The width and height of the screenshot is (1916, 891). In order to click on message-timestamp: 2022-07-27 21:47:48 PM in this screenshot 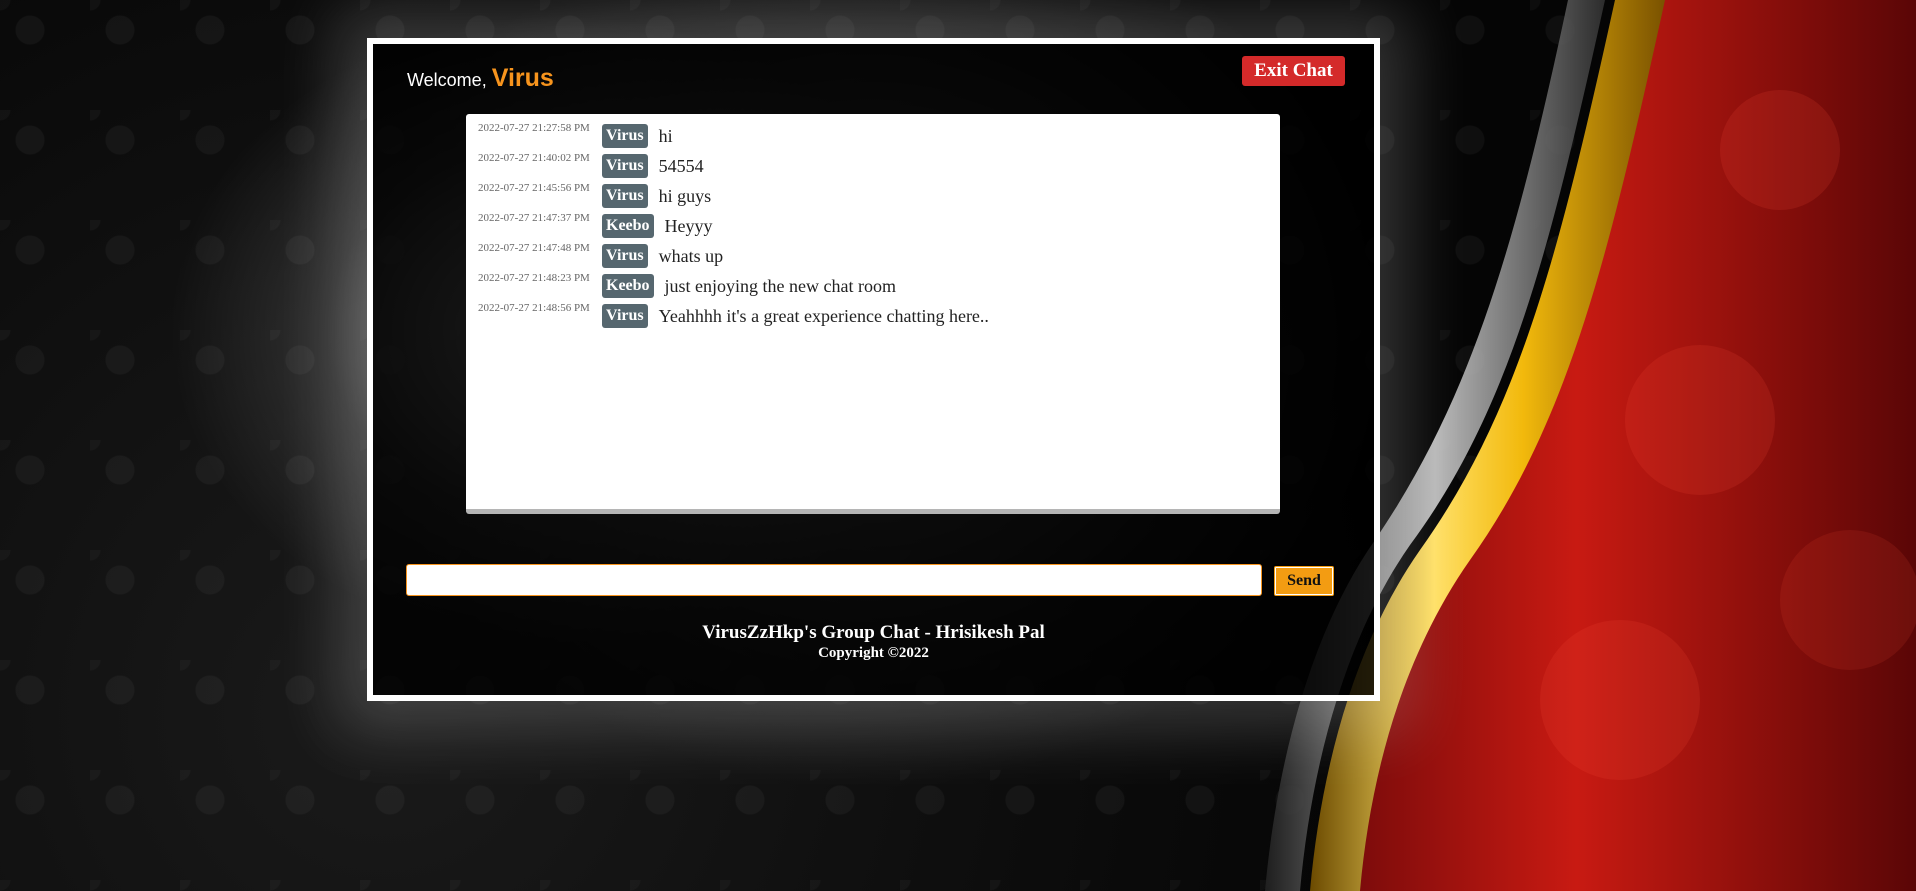, I will do `click(534, 248)`.